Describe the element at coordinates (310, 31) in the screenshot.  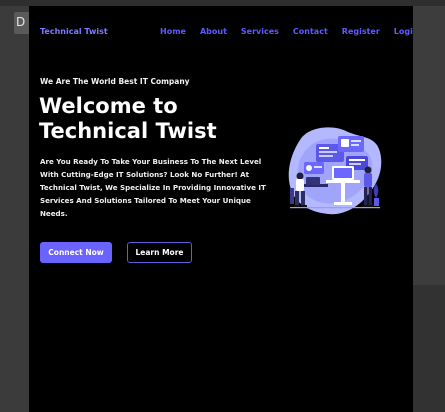
I see `nav-link-contact: Contact` at that location.